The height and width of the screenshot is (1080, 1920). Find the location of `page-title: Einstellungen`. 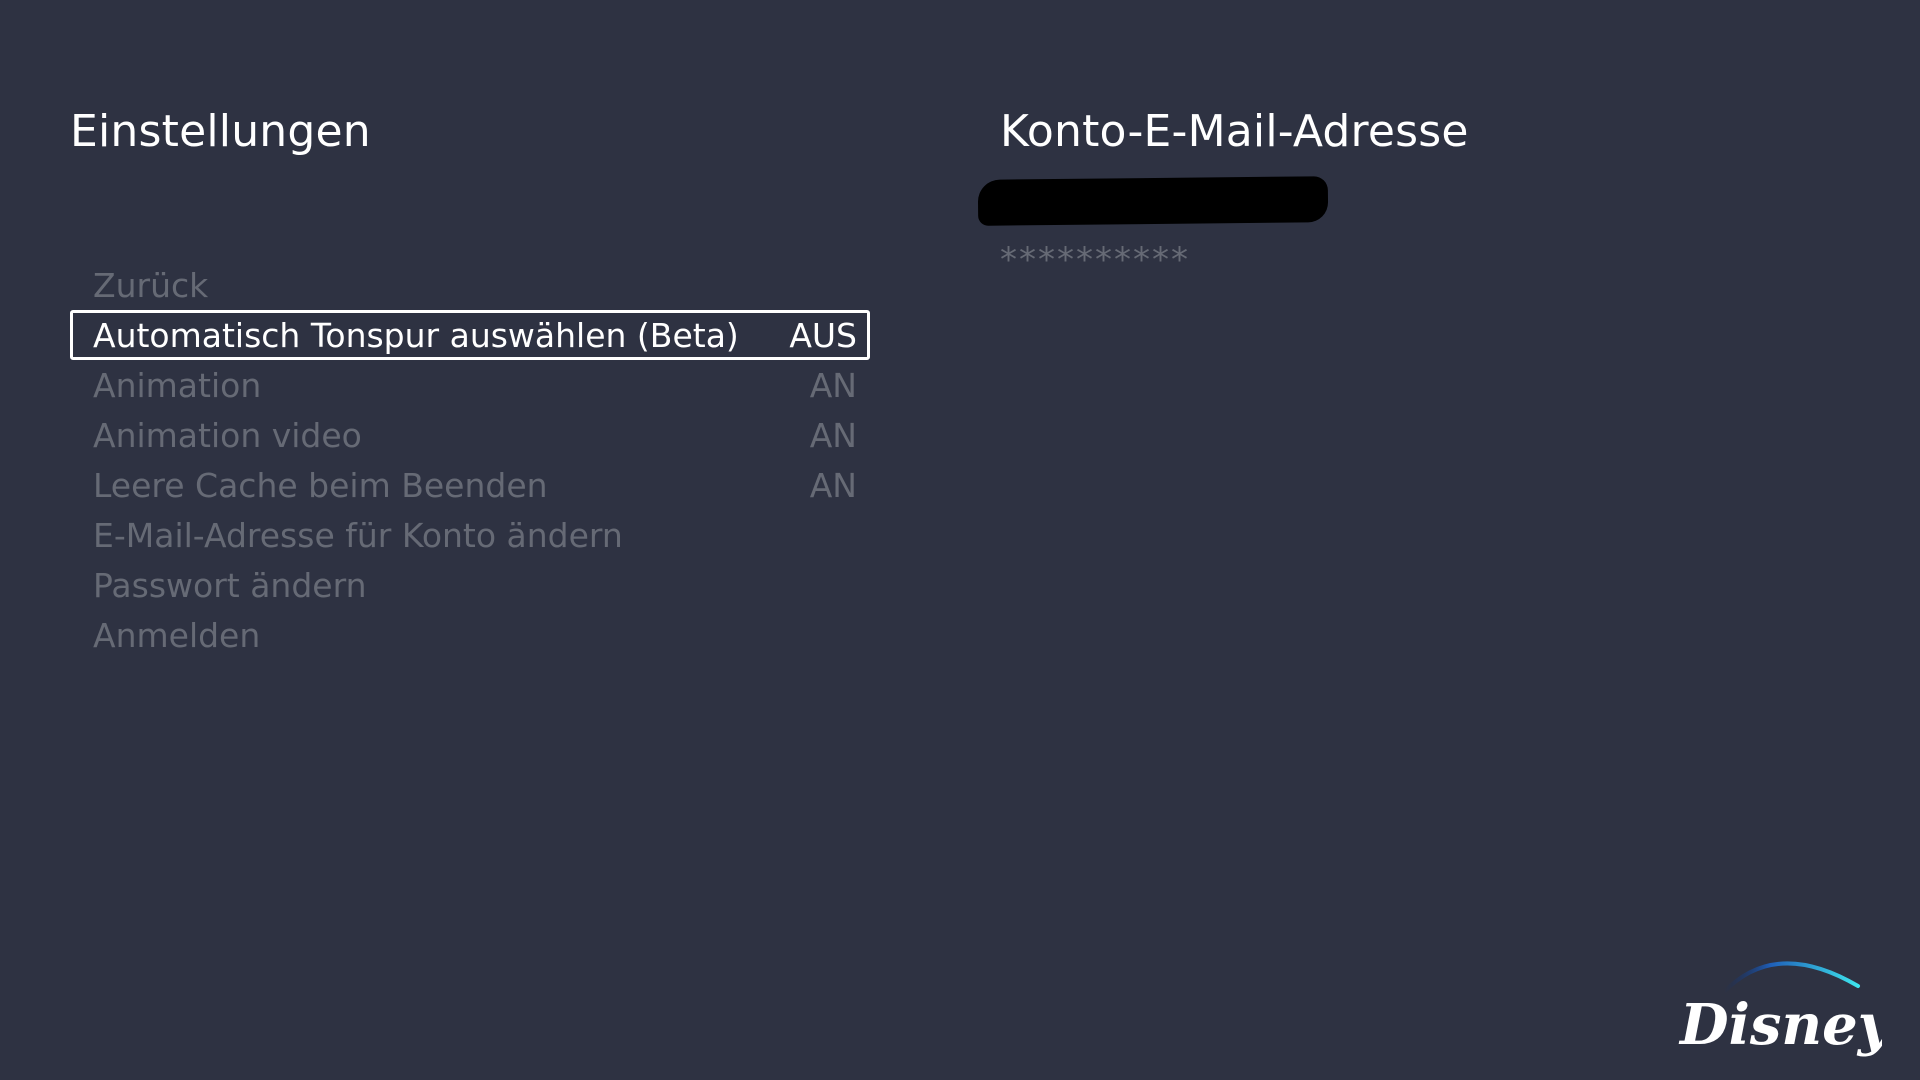

page-title: Einstellungen is located at coordinates (220, 131).